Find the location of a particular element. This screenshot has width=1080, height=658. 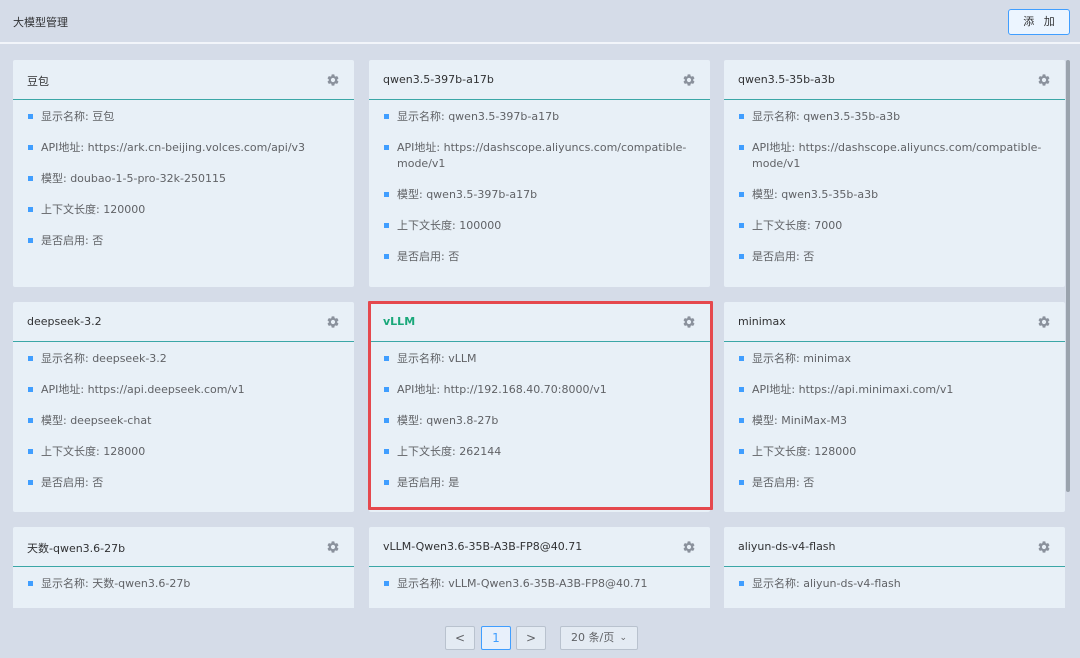

field-value: https://ark.cn-beijing.volces.com/api/v3 is located at coordinates (196, 147).